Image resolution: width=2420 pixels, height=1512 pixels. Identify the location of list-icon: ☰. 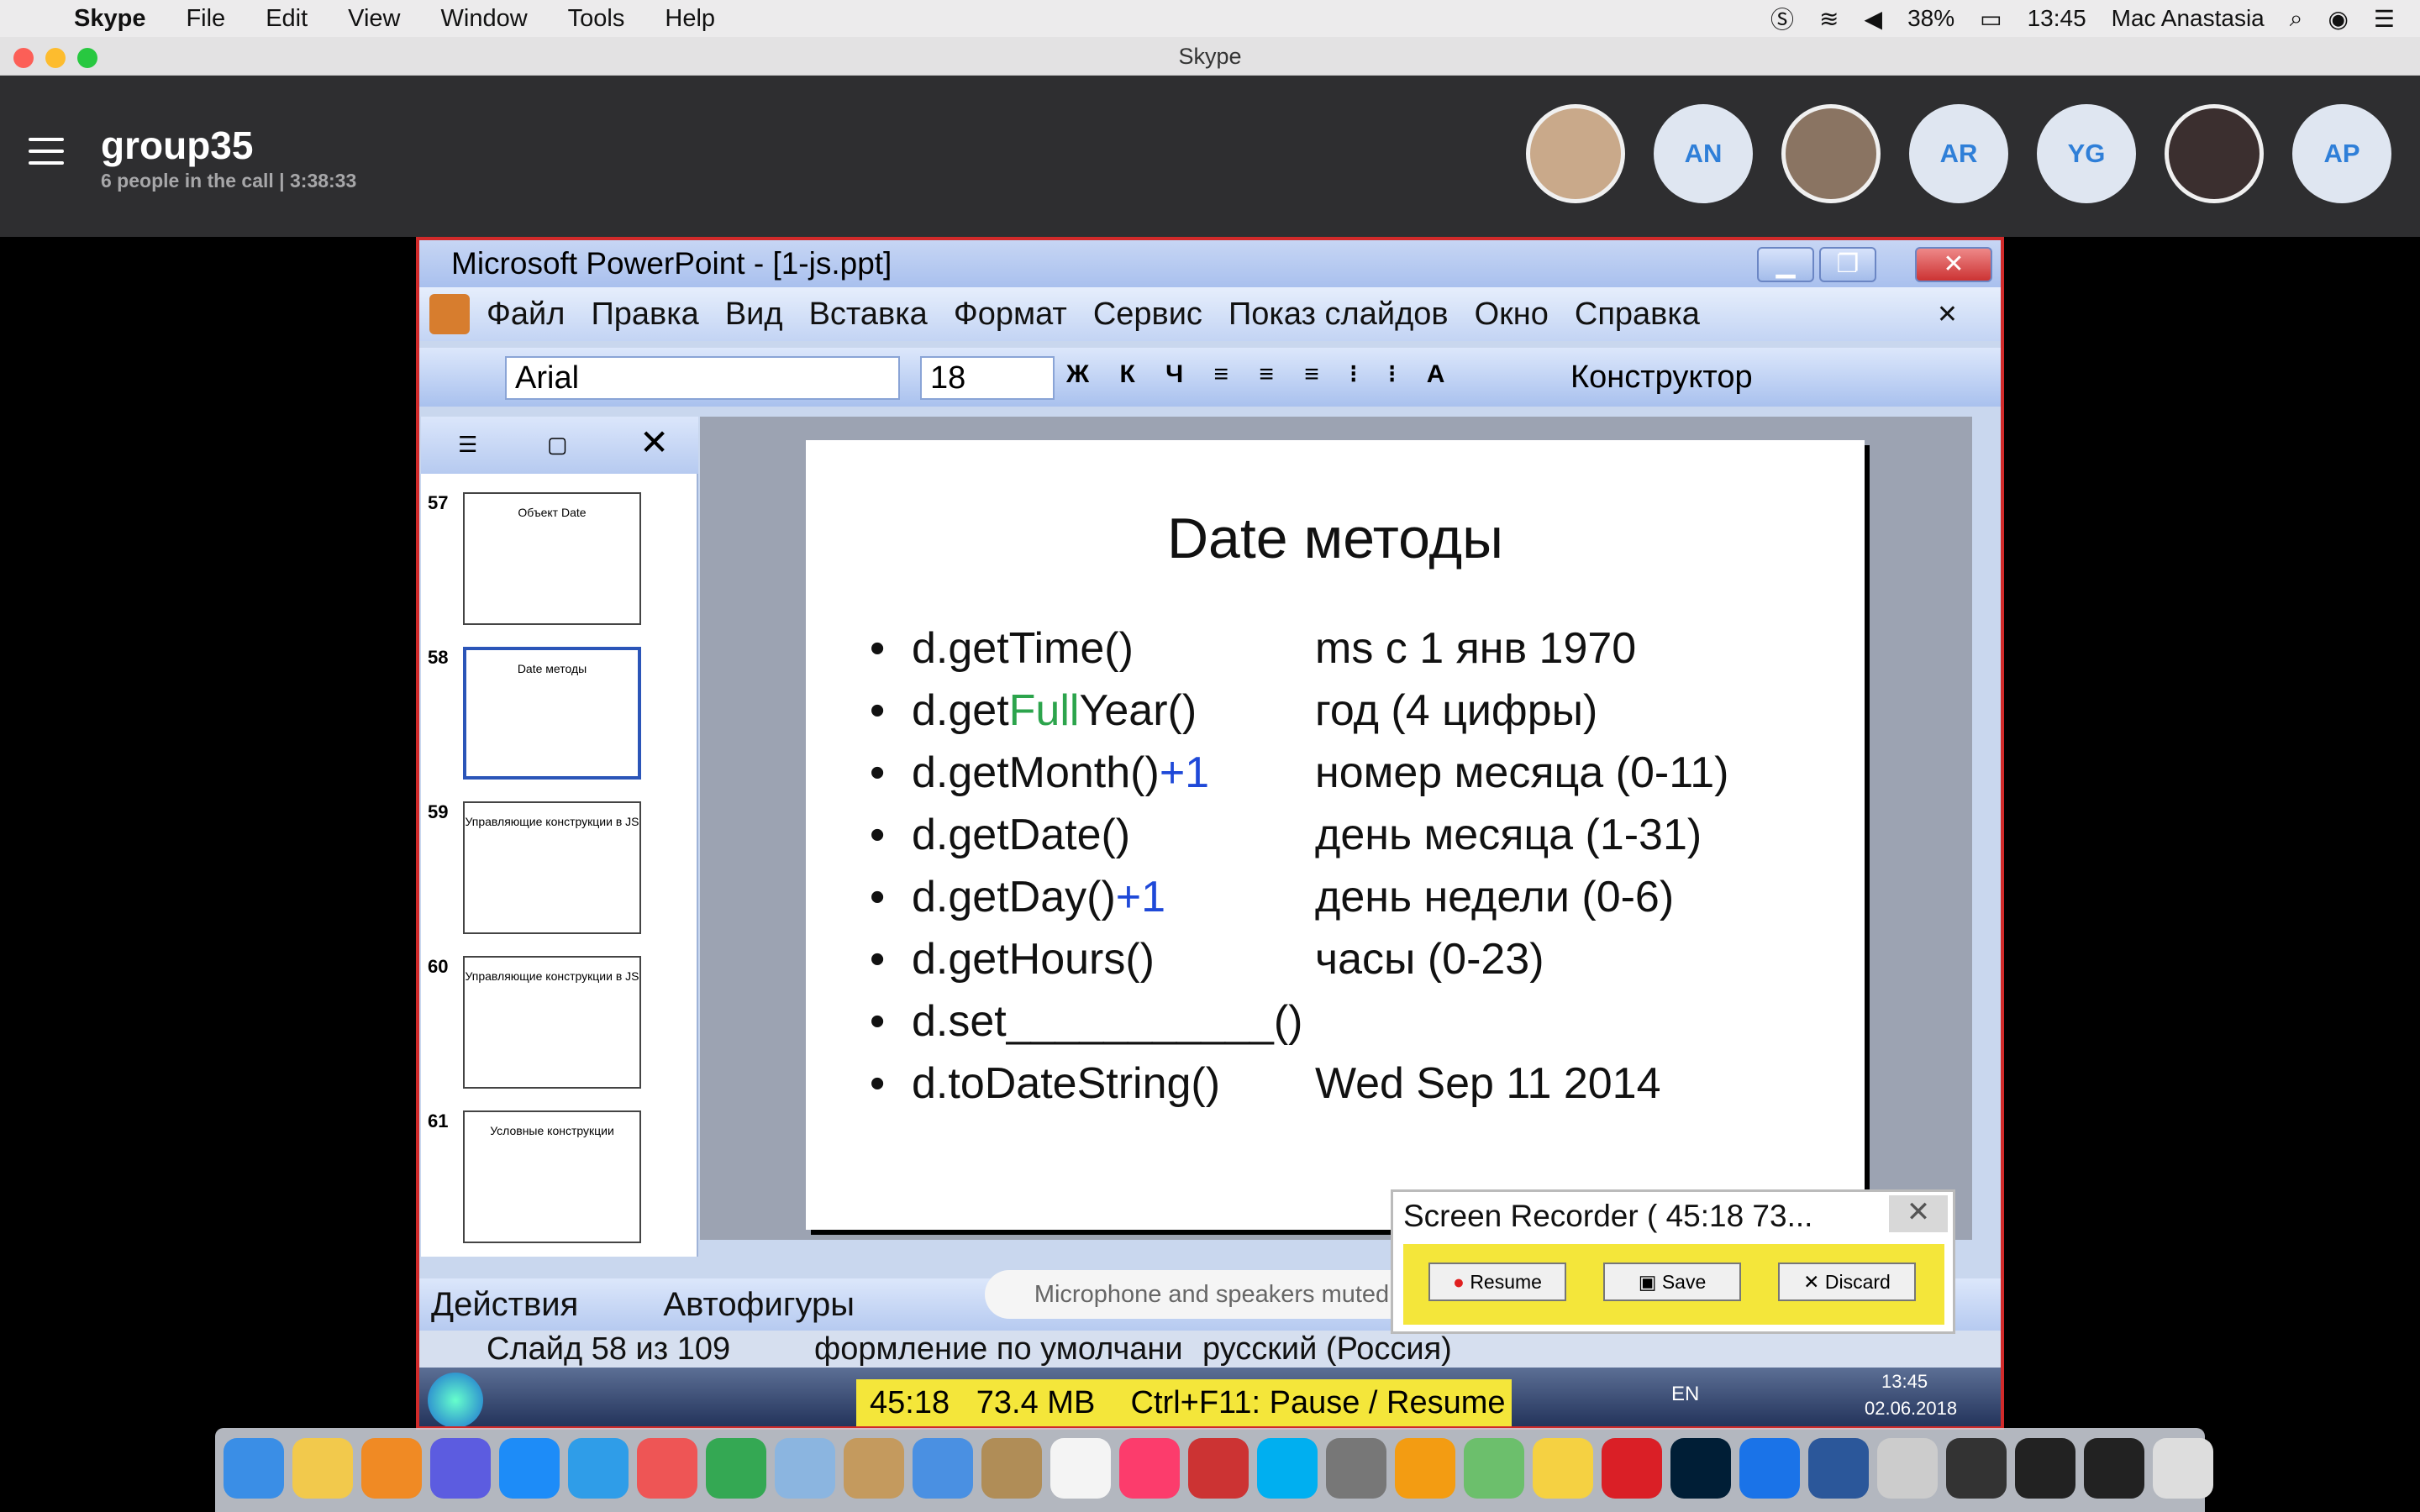
(2385, 19).